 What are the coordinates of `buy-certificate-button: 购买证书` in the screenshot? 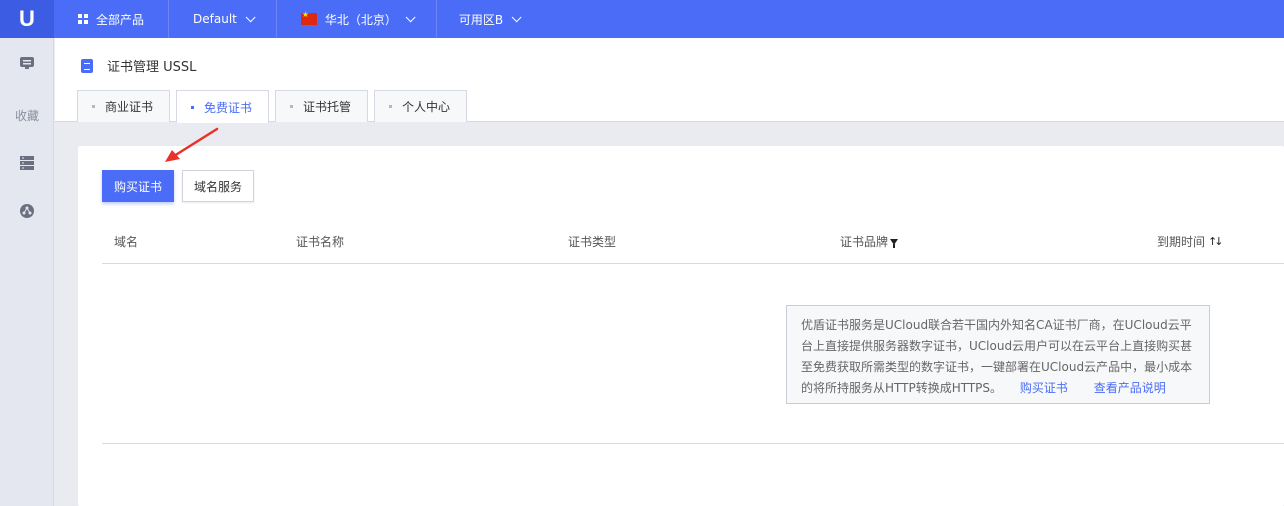 It's located at (138, 186).